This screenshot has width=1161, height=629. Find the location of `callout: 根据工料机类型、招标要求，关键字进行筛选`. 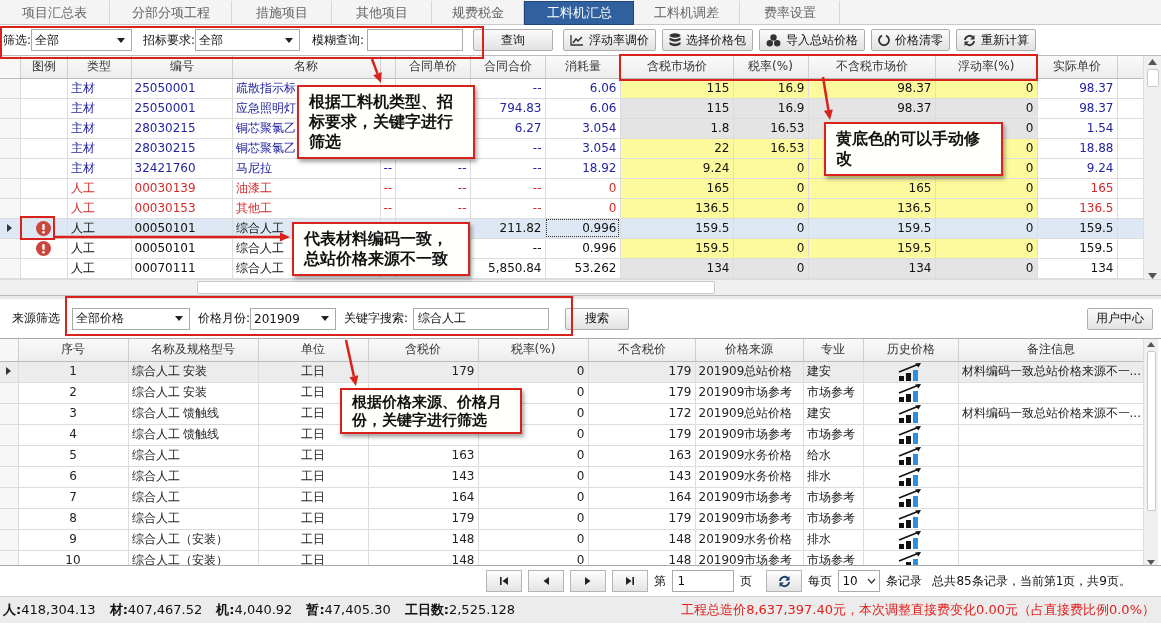

callout: 根据工料机类型、招标要求，关键字进行筛选 is located at coordinates (386, 122).